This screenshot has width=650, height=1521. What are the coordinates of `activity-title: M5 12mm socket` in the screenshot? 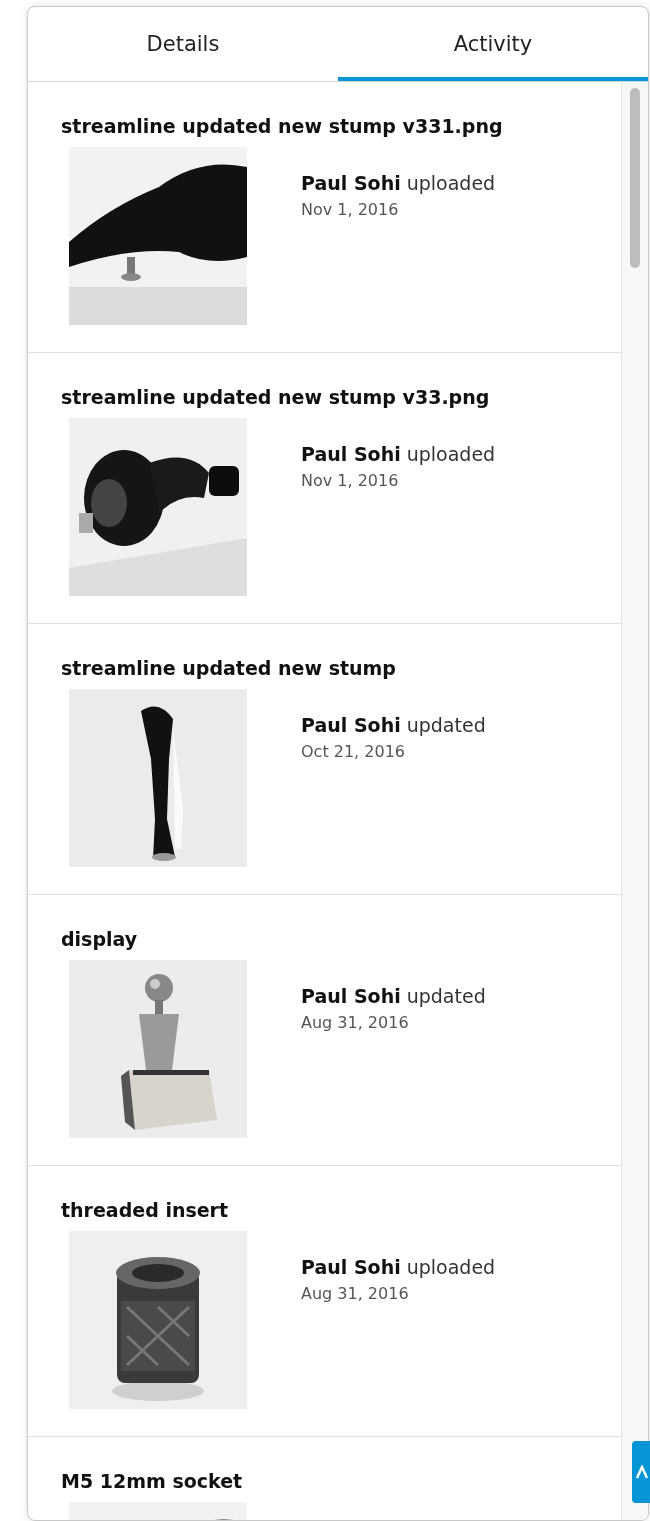 It's located at (341, 1481).